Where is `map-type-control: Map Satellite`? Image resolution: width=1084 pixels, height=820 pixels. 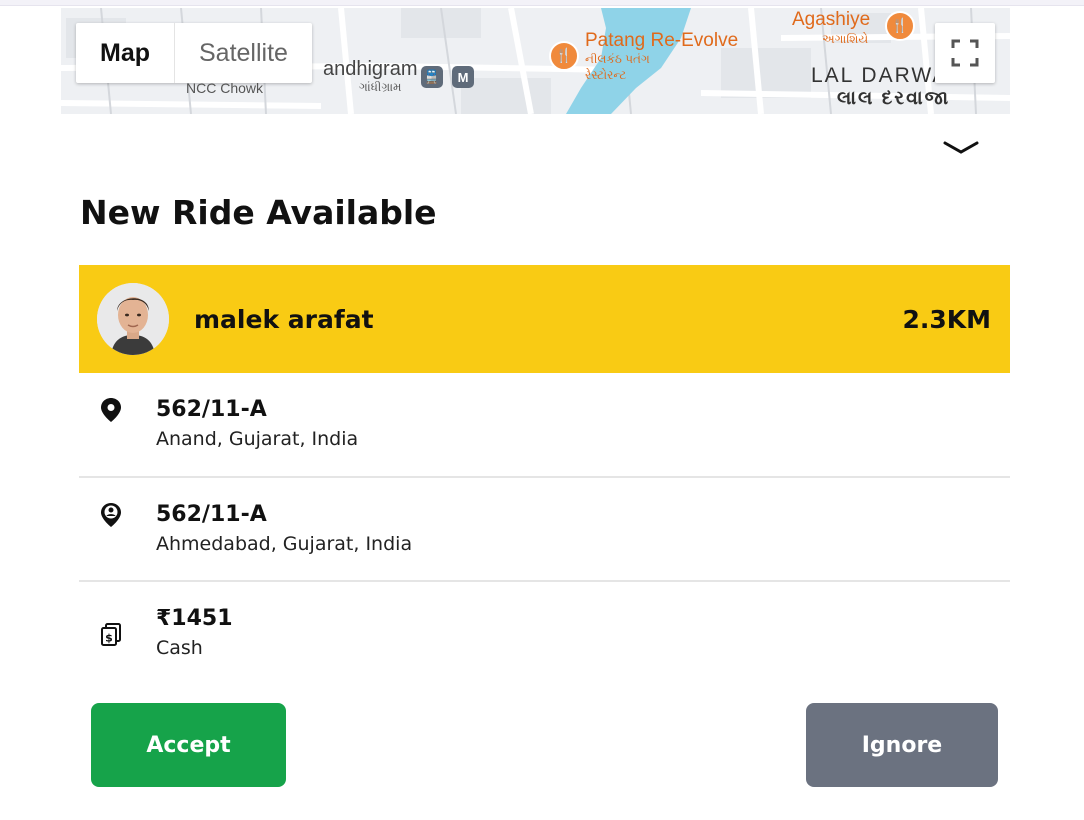 map-type-control: Map Satellite is located at coordinates (194, 53).